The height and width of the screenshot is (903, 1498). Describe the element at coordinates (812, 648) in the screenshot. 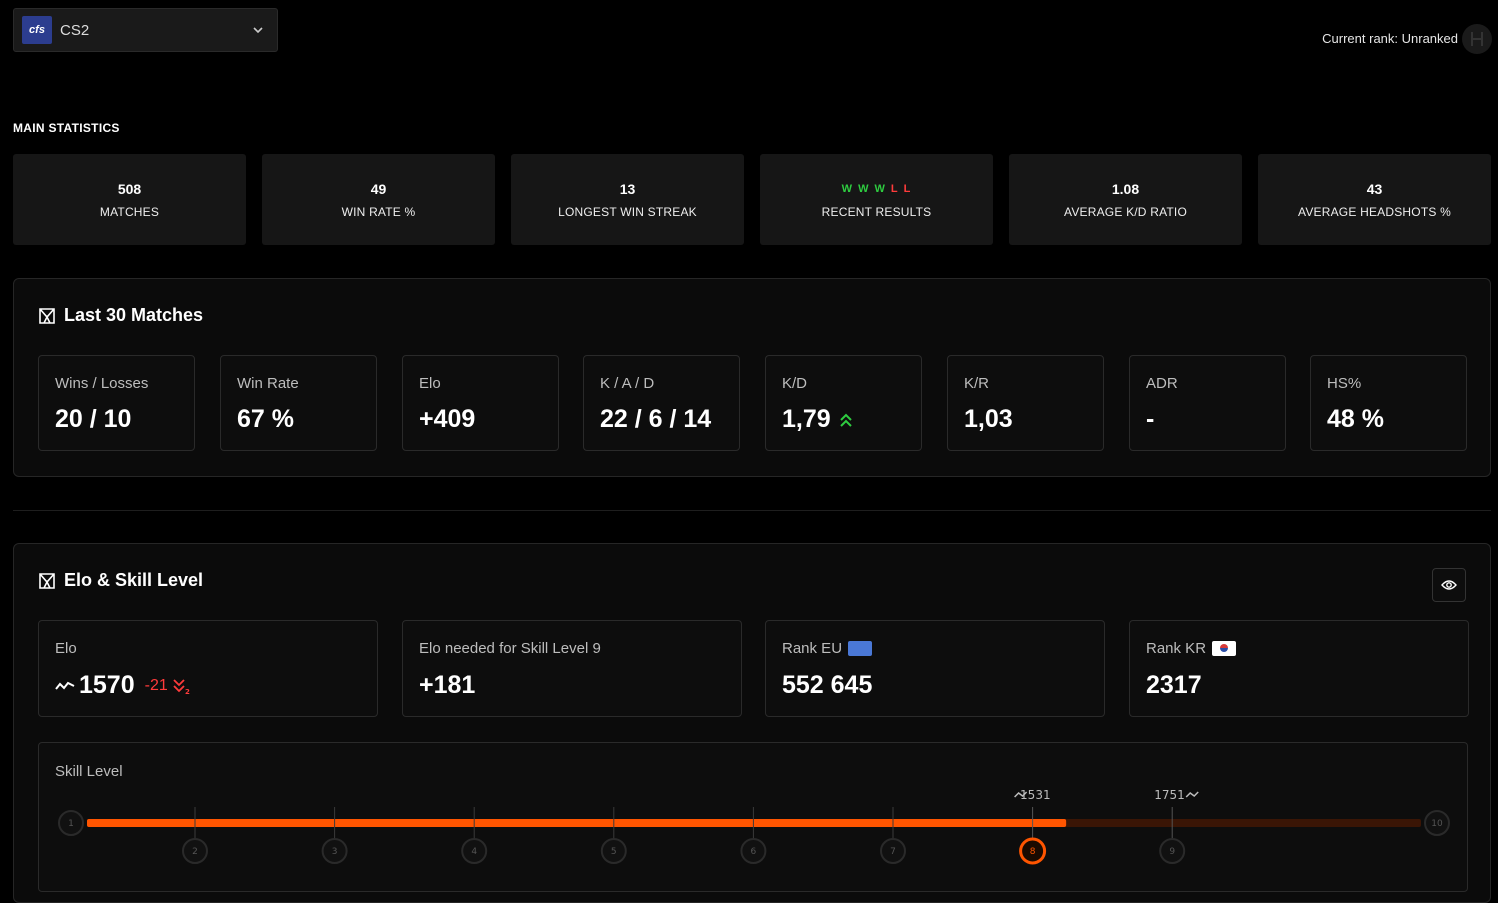

I see `rank-eu-label: Rank EU` at that location.